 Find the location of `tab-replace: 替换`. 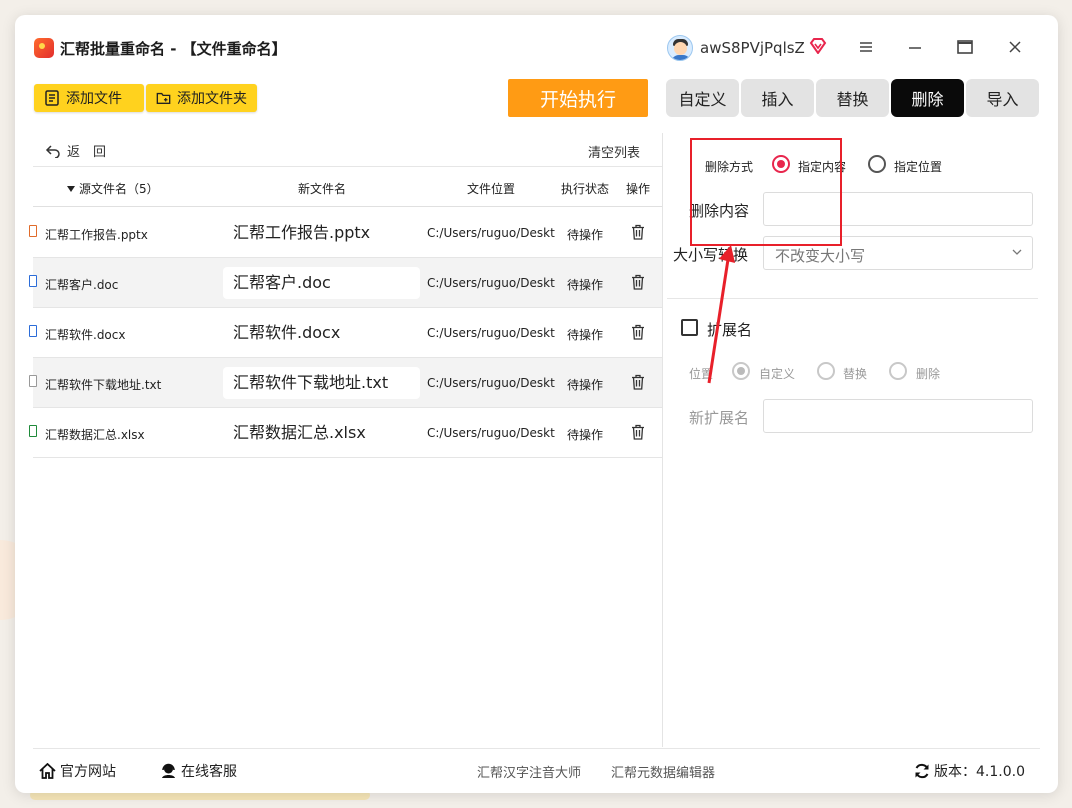

tab-replace: 替换 is located at coordinates (852, 98).